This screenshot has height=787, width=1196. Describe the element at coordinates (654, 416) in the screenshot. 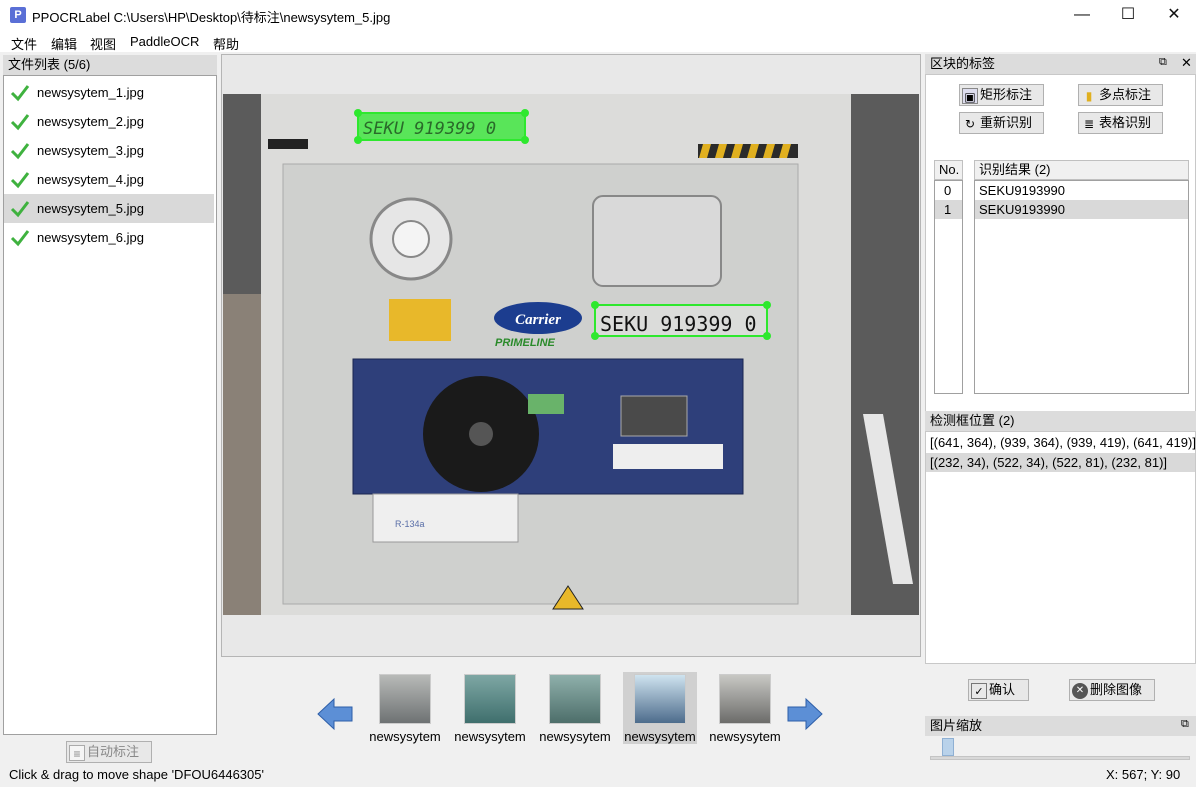

I see `control-screen` at that location.